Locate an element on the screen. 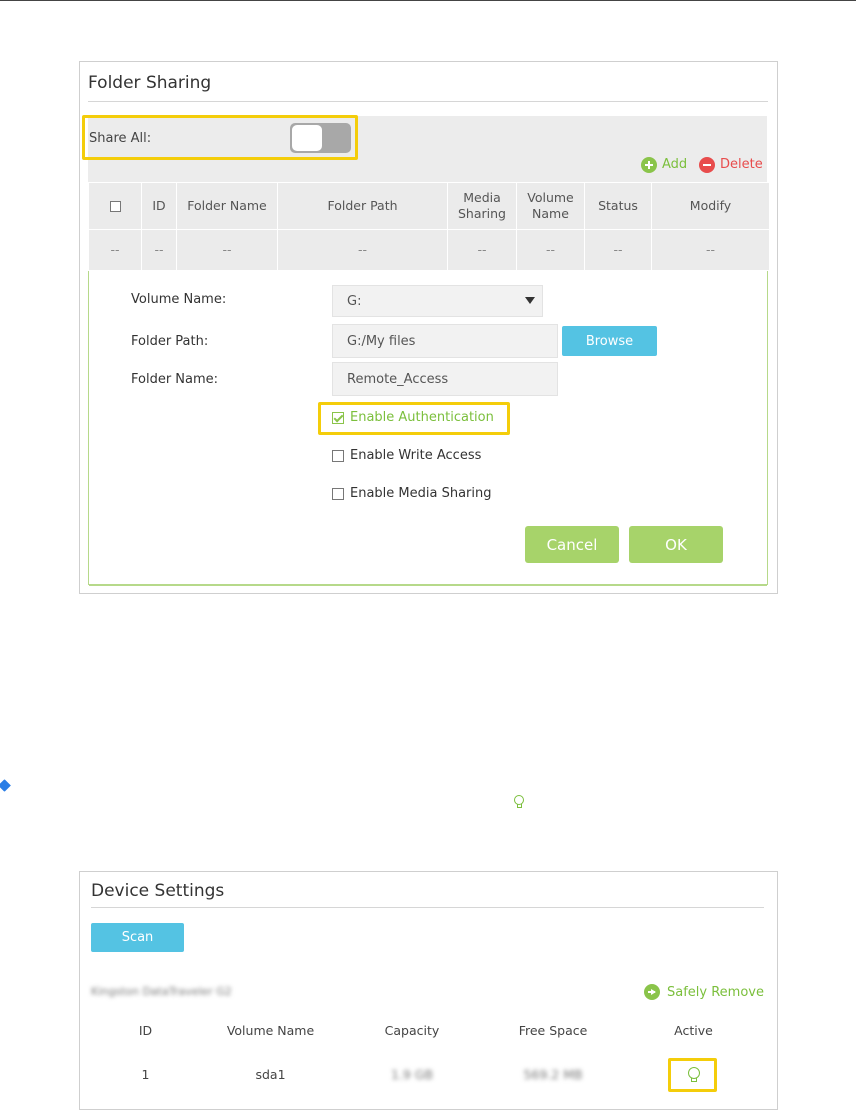 The height and width of the screenshot is (1110, 856). select-all-checkbox is located at coordinates (115, 206).